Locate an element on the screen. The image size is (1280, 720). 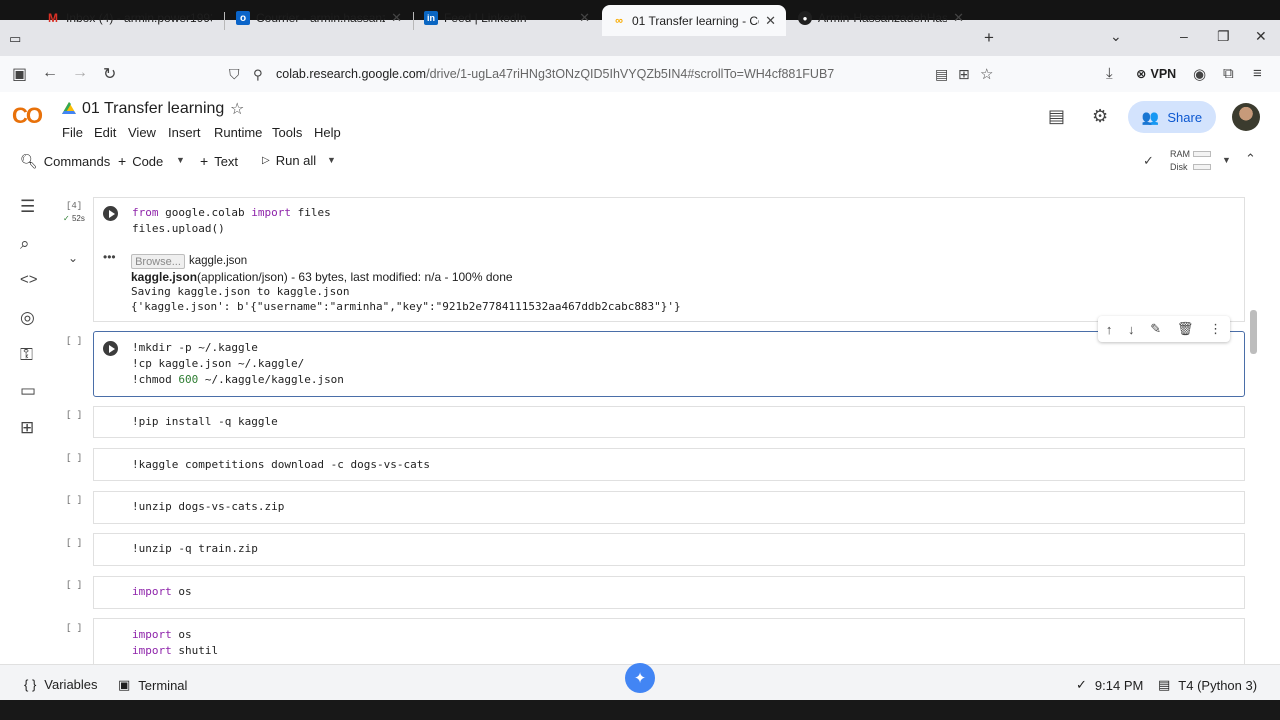
secrets-key-icon: ⚿ is located at coordinates (26, 355).